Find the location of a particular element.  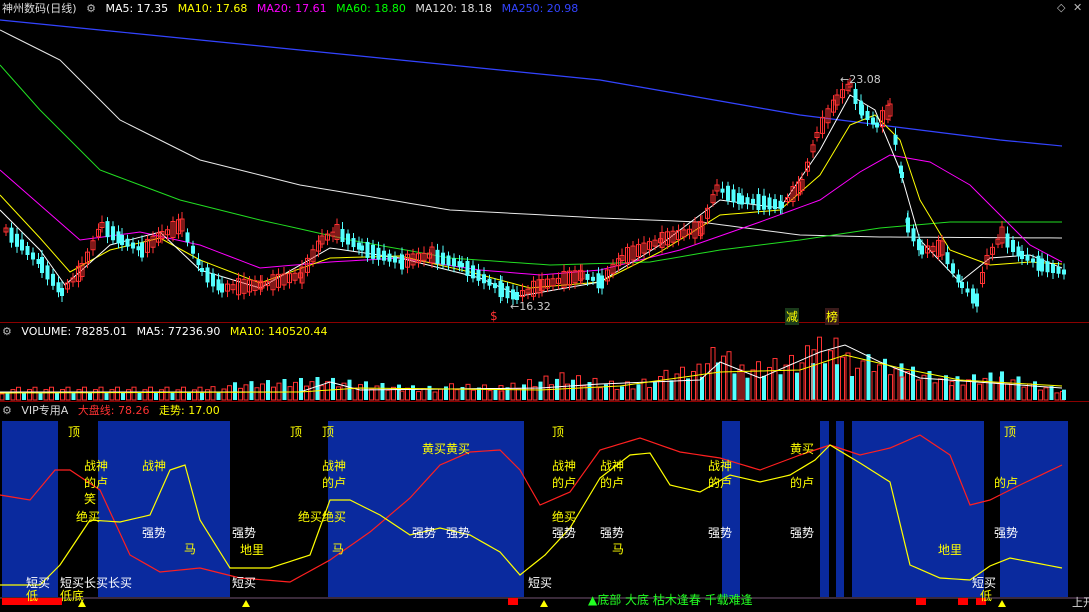

vip-signal-label: 黄买黄买 is located at coordinates (446, 449).